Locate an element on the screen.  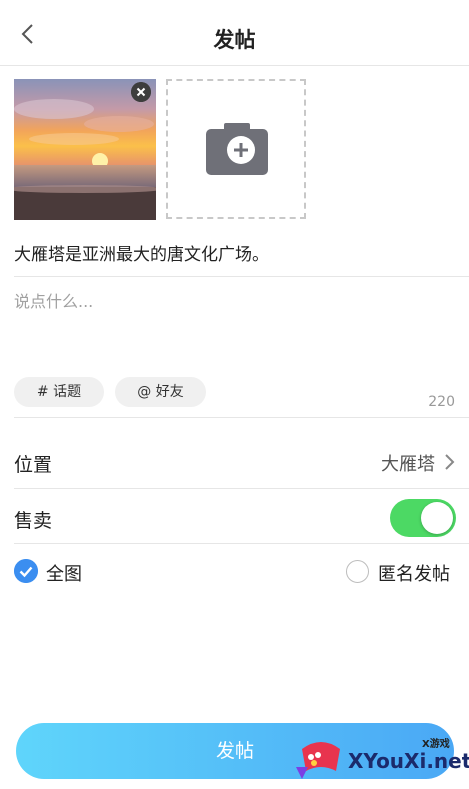
sell-label: 售卖 is located at coordinates (33, 521).